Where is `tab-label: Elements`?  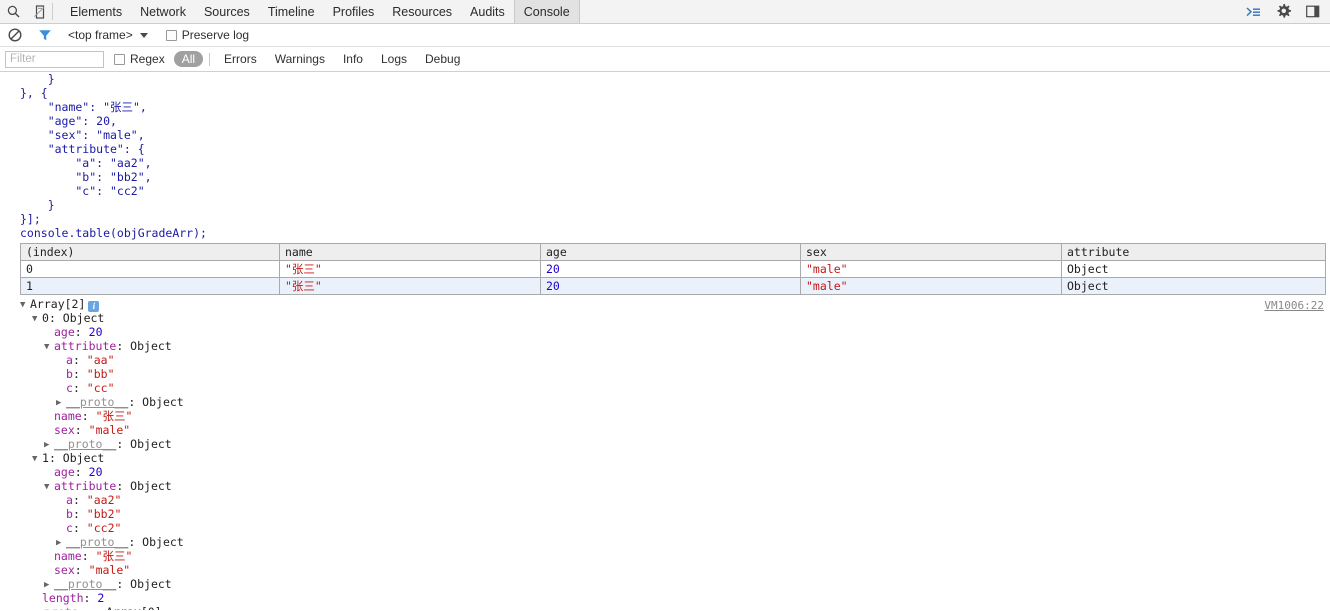
tab-label: Elements is located at coordinates (96, 11).